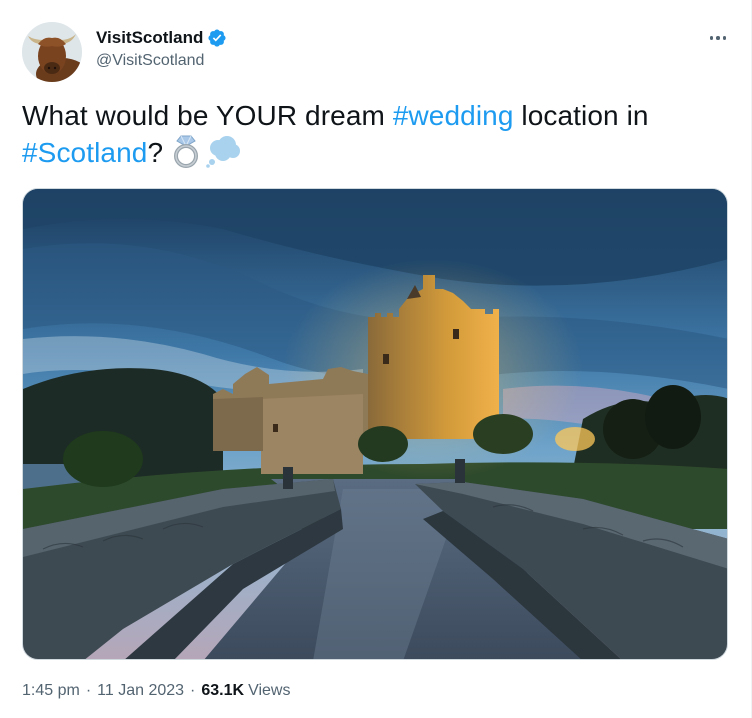  What do you see at coordinates (269, 690) in the screenshot?
I see `views-label: Views` at bounding box center [269, 690].